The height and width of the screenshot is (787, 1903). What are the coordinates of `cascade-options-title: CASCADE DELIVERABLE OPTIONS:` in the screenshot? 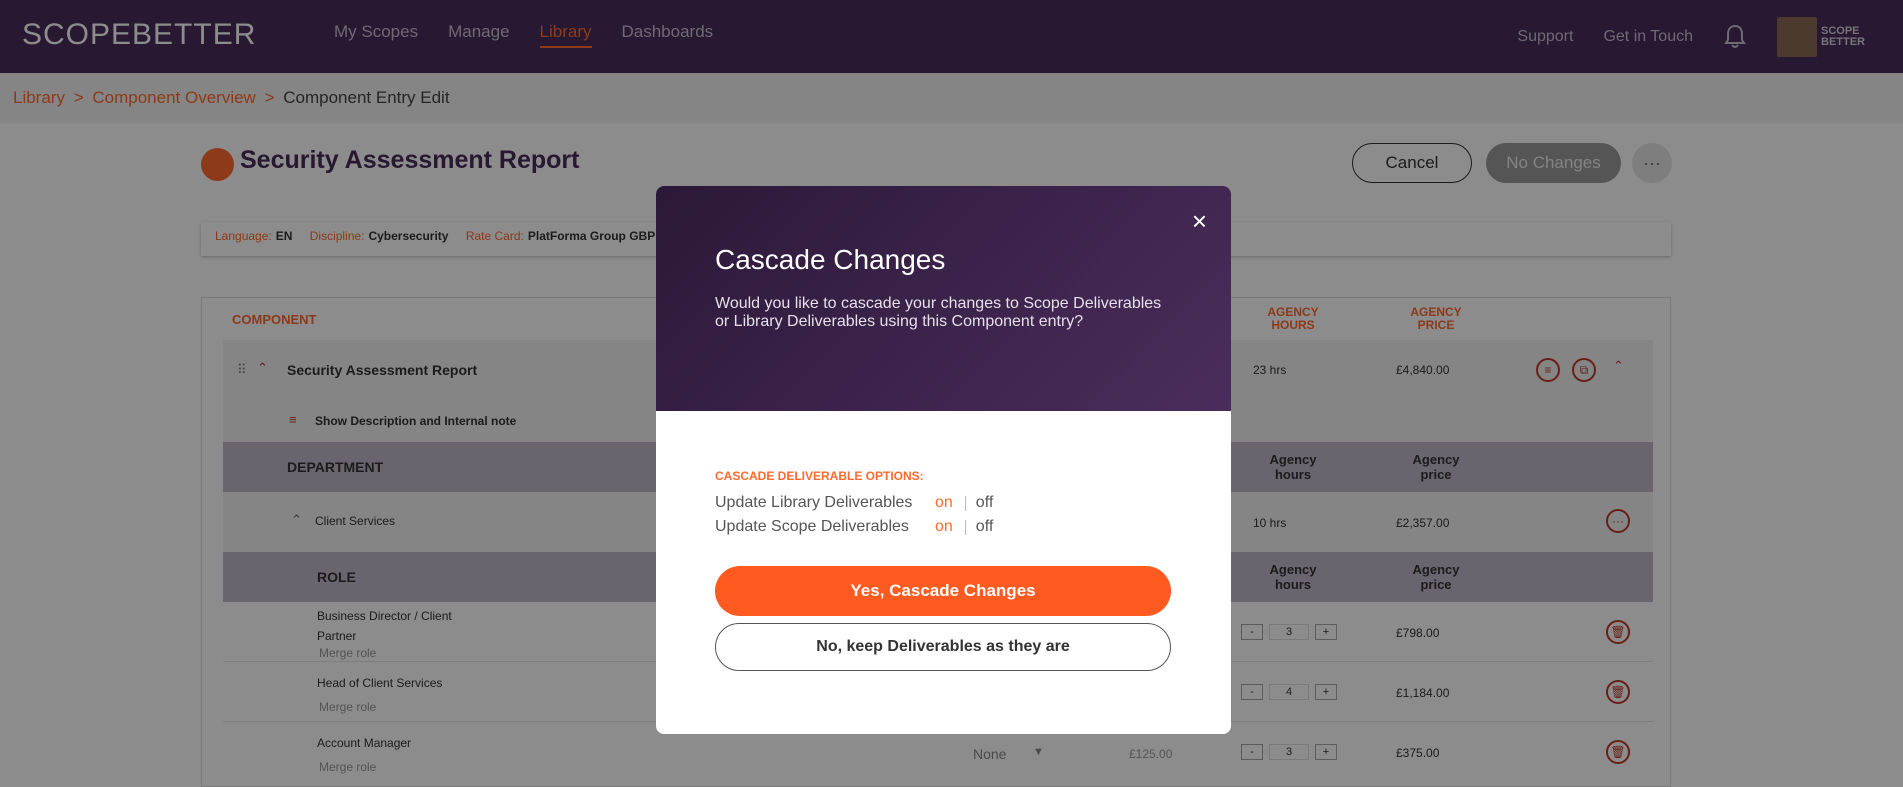 It's located at (819, 476).